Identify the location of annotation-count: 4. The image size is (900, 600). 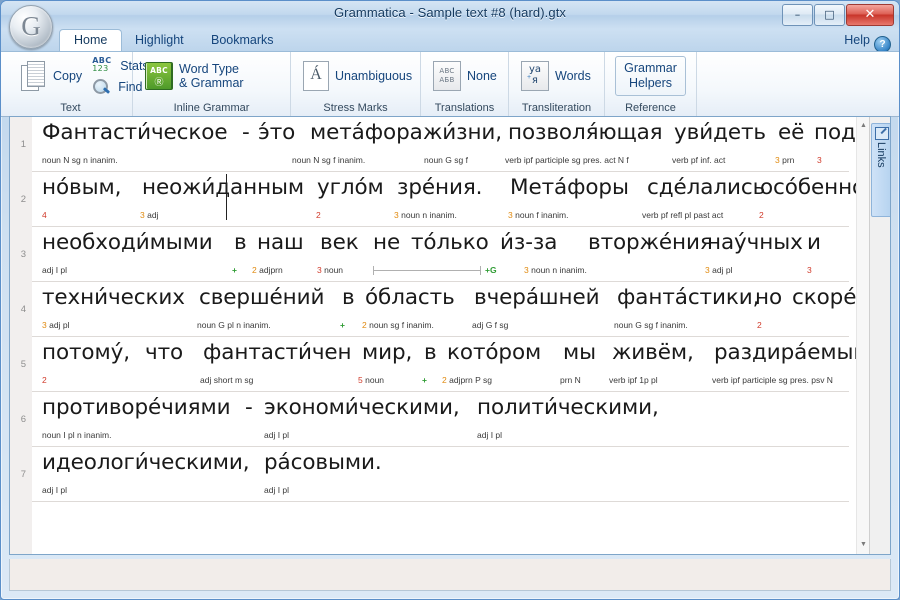
(44, 215).